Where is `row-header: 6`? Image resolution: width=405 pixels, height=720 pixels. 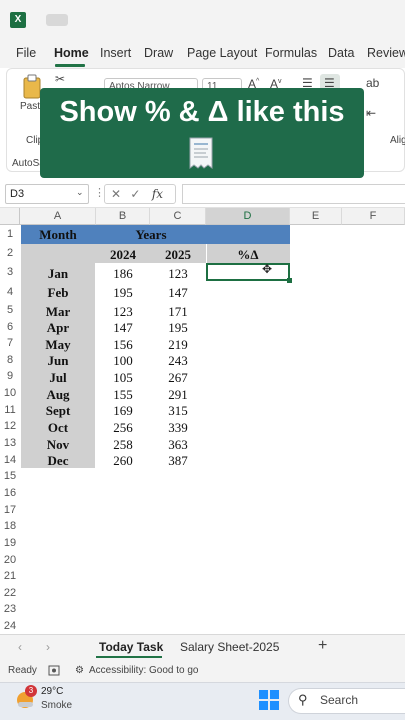 row-header: 6 is located at coordinates (10, 327).